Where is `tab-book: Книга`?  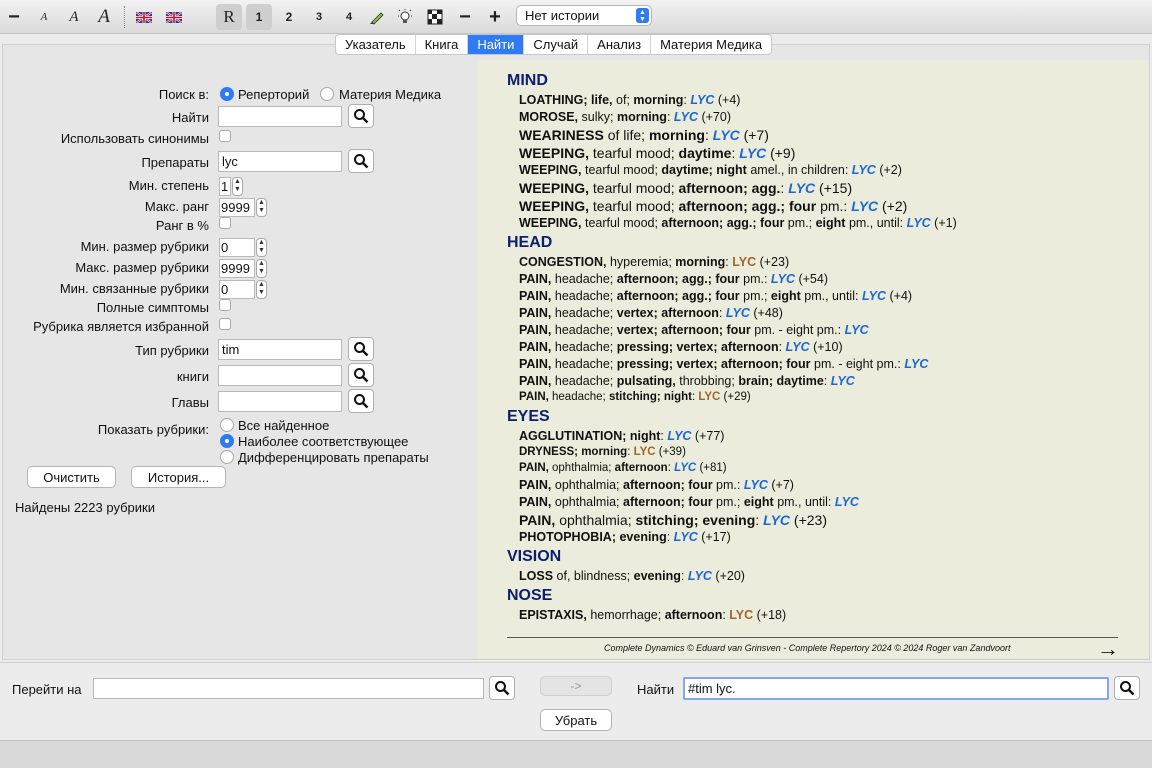 tab-book: Книга is located at coordinates (442, 44).